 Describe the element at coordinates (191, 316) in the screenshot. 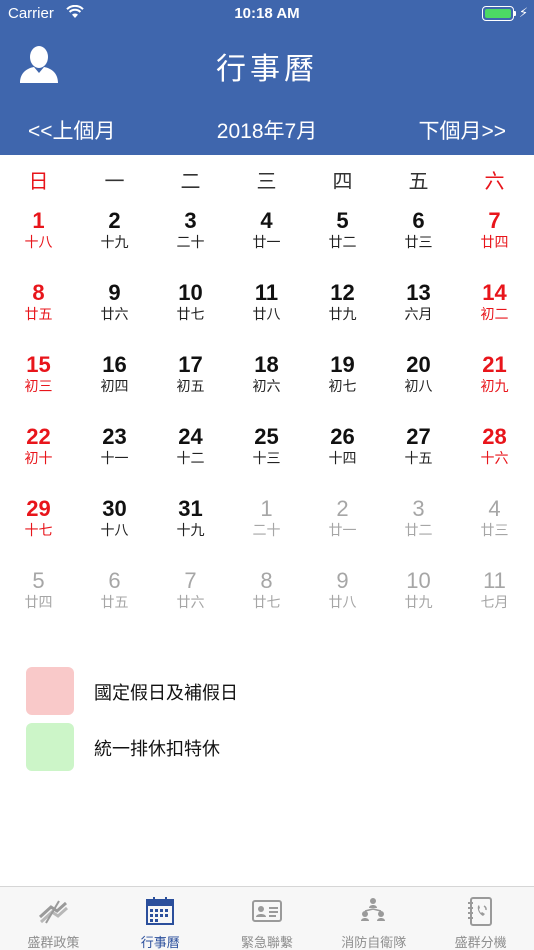

I see `calendar-day: 10 廿七` at that location.